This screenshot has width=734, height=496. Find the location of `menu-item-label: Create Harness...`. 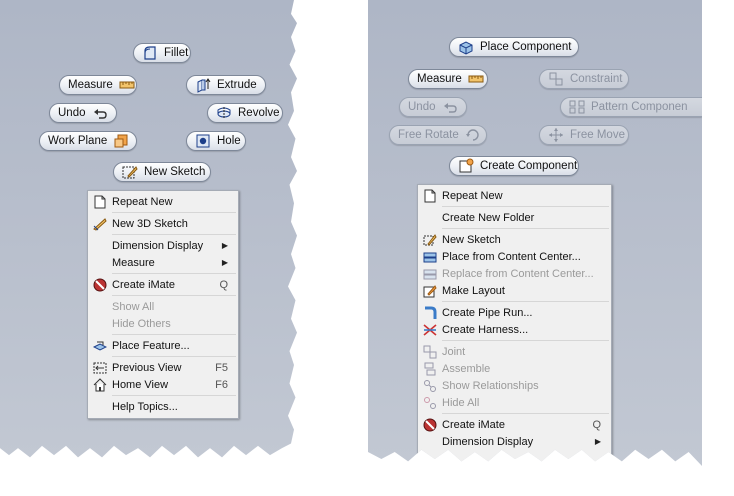

menu-item-label: Create Harness... is located at coordinates (485, 329).